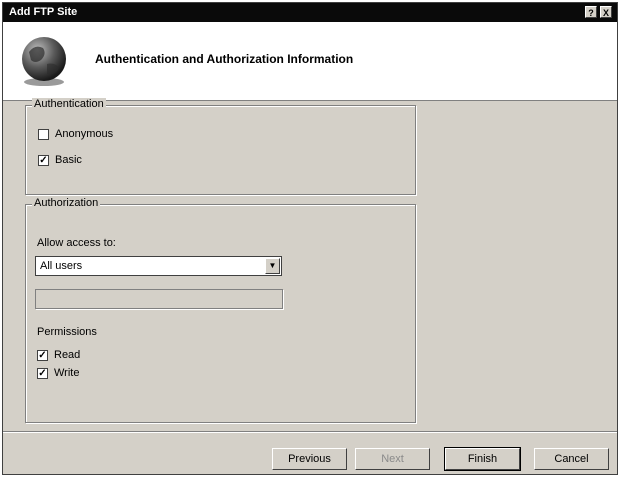  What do you see at coordinates (272, 266) in the screenshot?
I see `chevron-down-icon: ▼` at bounding box center [272, 266].